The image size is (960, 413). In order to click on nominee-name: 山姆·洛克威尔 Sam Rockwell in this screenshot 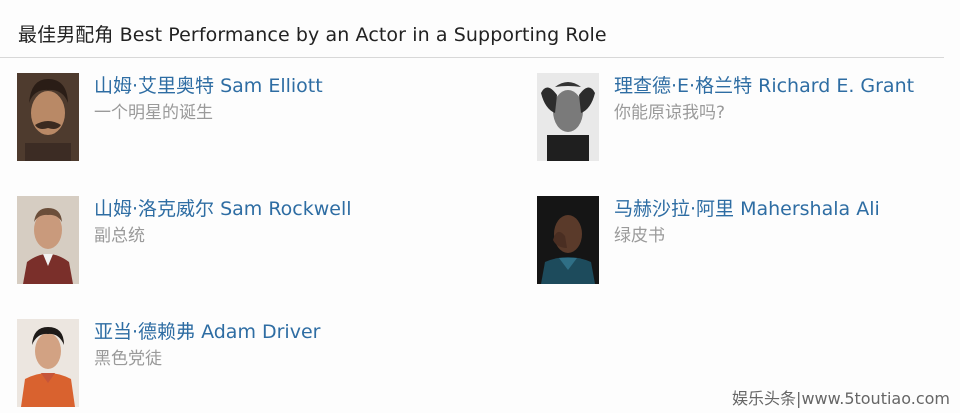, I will do `click(223, 209)`.